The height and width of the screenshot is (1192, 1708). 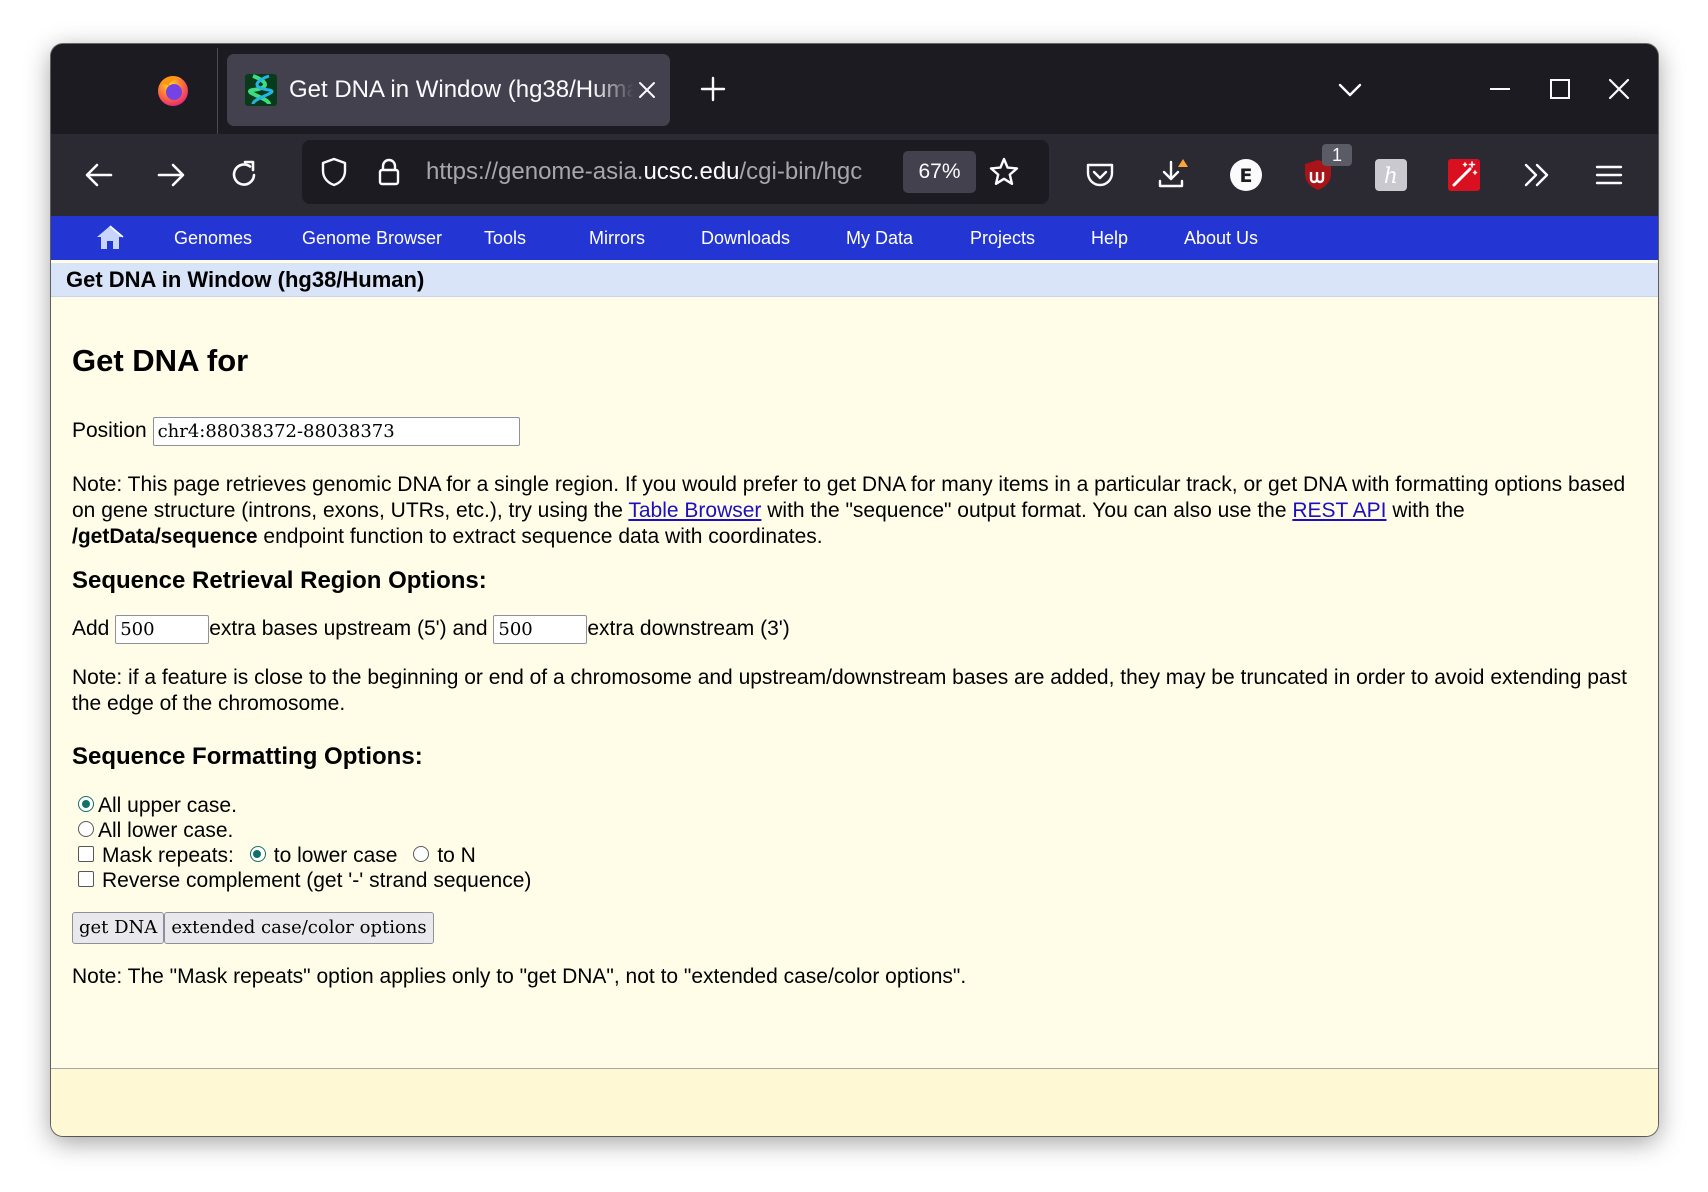 What do you see at coordinates (854, 89) in the screenshot?
I see `tab-strip: Get DNA in Window (hg38/Human)` at bounding box center [854, 89].